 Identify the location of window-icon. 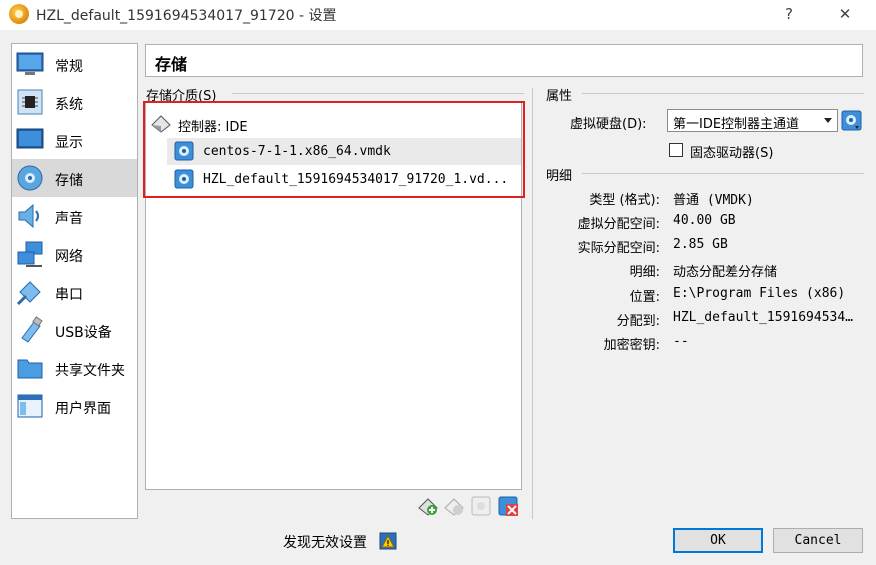
(30, 406).